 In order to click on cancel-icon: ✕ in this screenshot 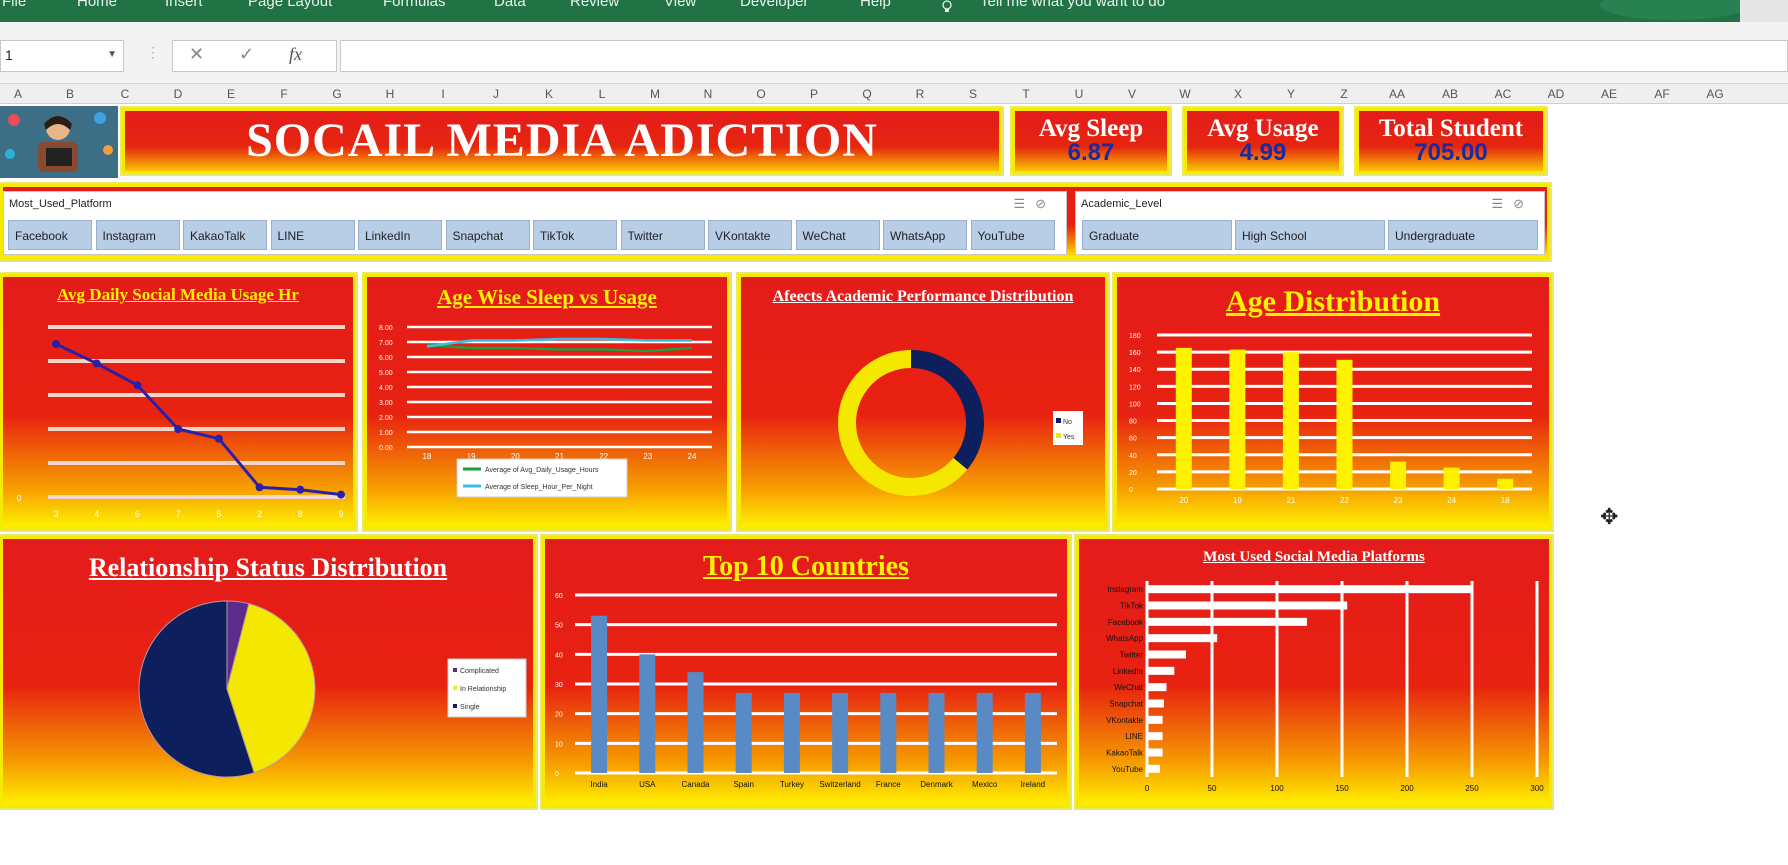, I will do `click(196, 54)`.